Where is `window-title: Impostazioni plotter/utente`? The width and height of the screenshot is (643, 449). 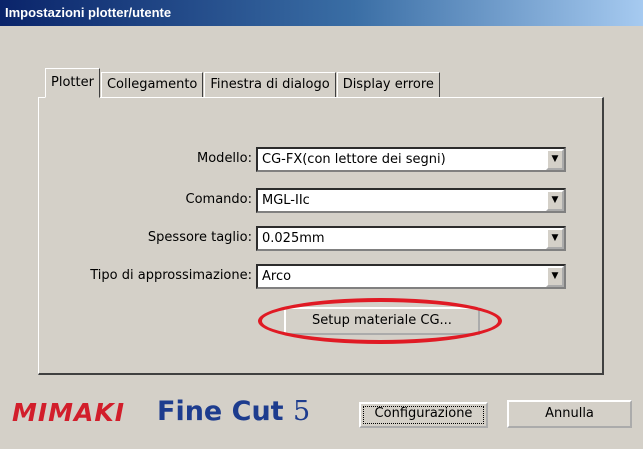 window-title: Impostazioni plotter/utente is located at coordinates (321, 13).